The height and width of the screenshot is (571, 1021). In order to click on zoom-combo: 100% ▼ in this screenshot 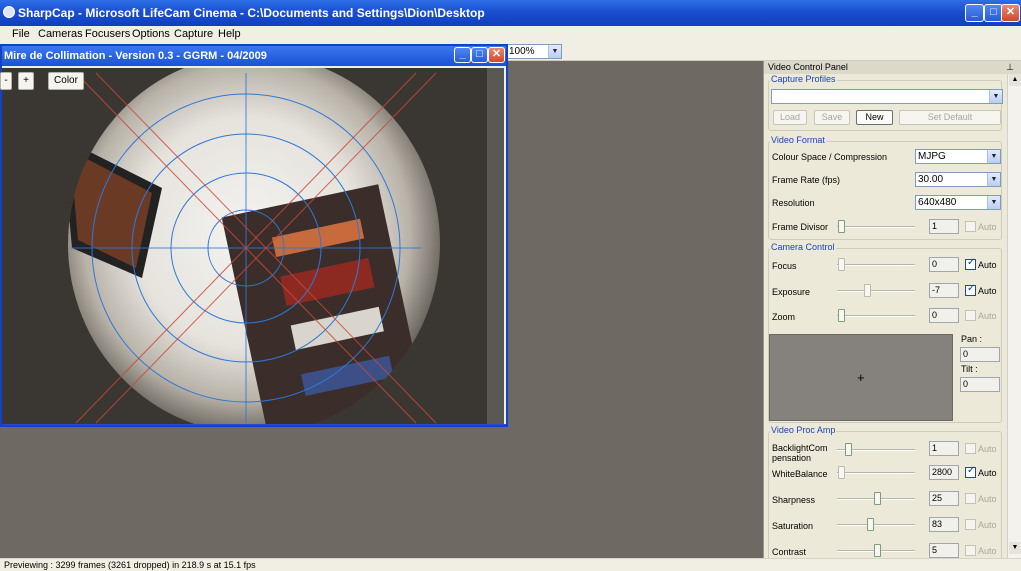, I will do `click(534, 51)`.